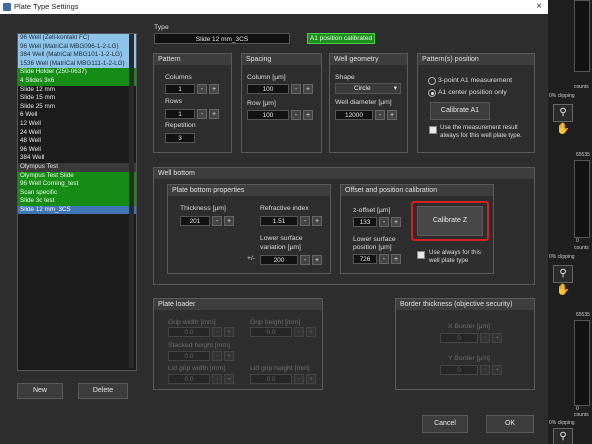 Image resolution: width=592 pixels, height=444 pixels. Describe the element at coordinates (77, 107) in the screenshot. I see `list-item: Slide 25 mm` at that location.